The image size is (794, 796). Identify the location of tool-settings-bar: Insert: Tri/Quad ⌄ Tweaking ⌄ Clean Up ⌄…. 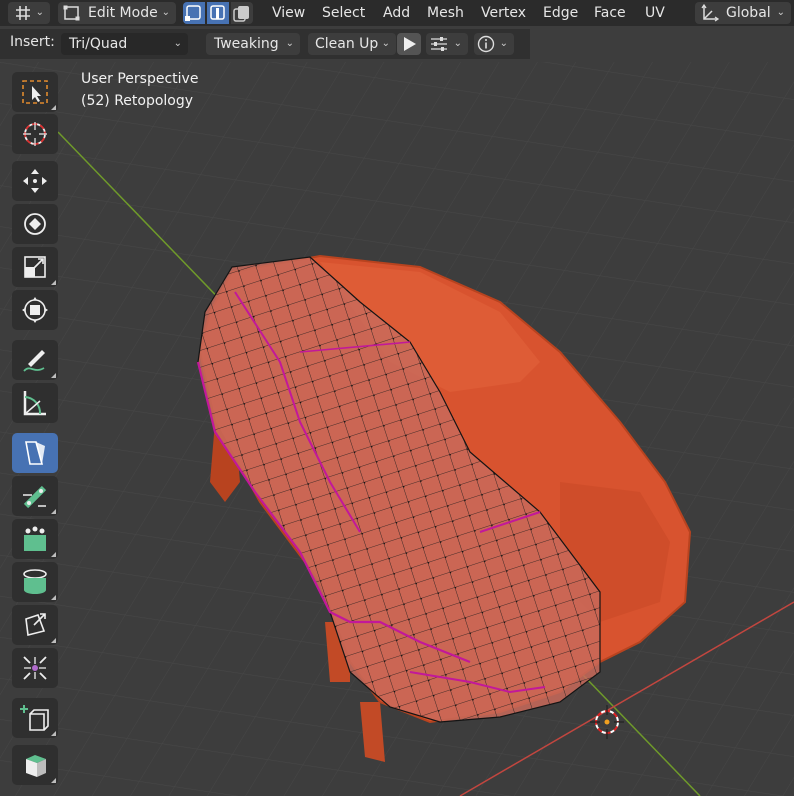
(265, 44).